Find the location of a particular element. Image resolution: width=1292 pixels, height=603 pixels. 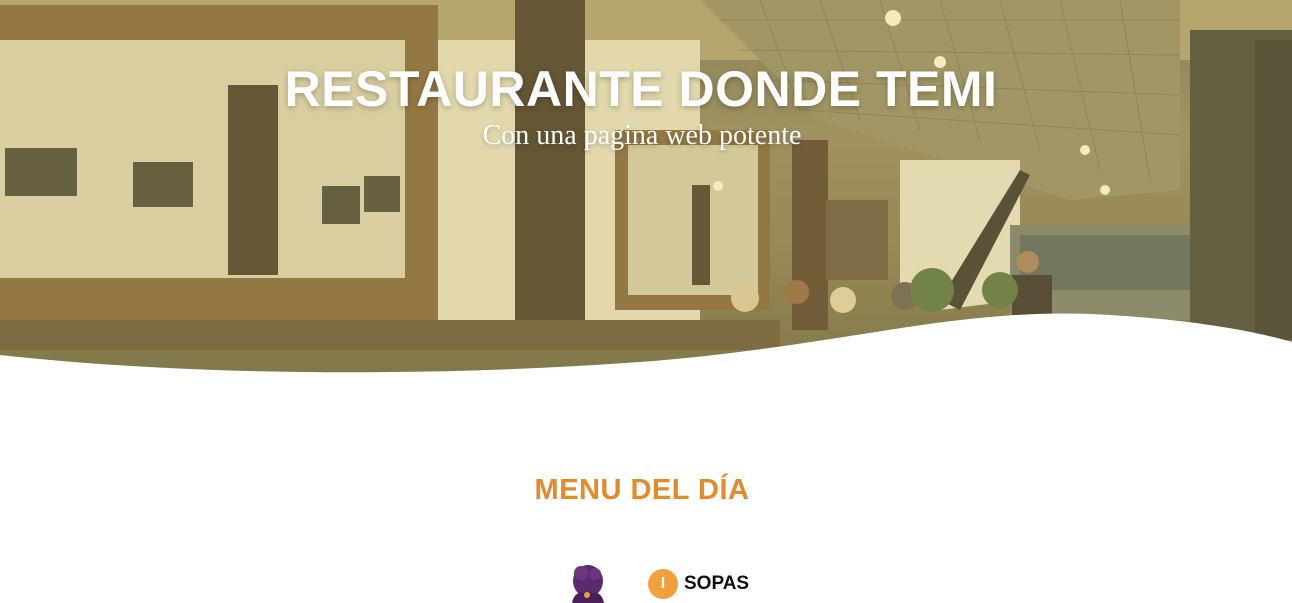

chef-illustration is located at coordinates (588, 584).